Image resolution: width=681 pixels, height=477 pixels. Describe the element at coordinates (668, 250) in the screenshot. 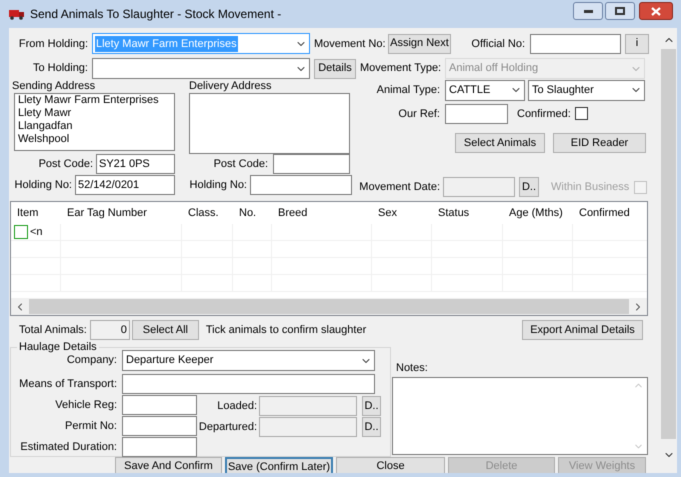

I see `vertical-scrollbar` at that location.